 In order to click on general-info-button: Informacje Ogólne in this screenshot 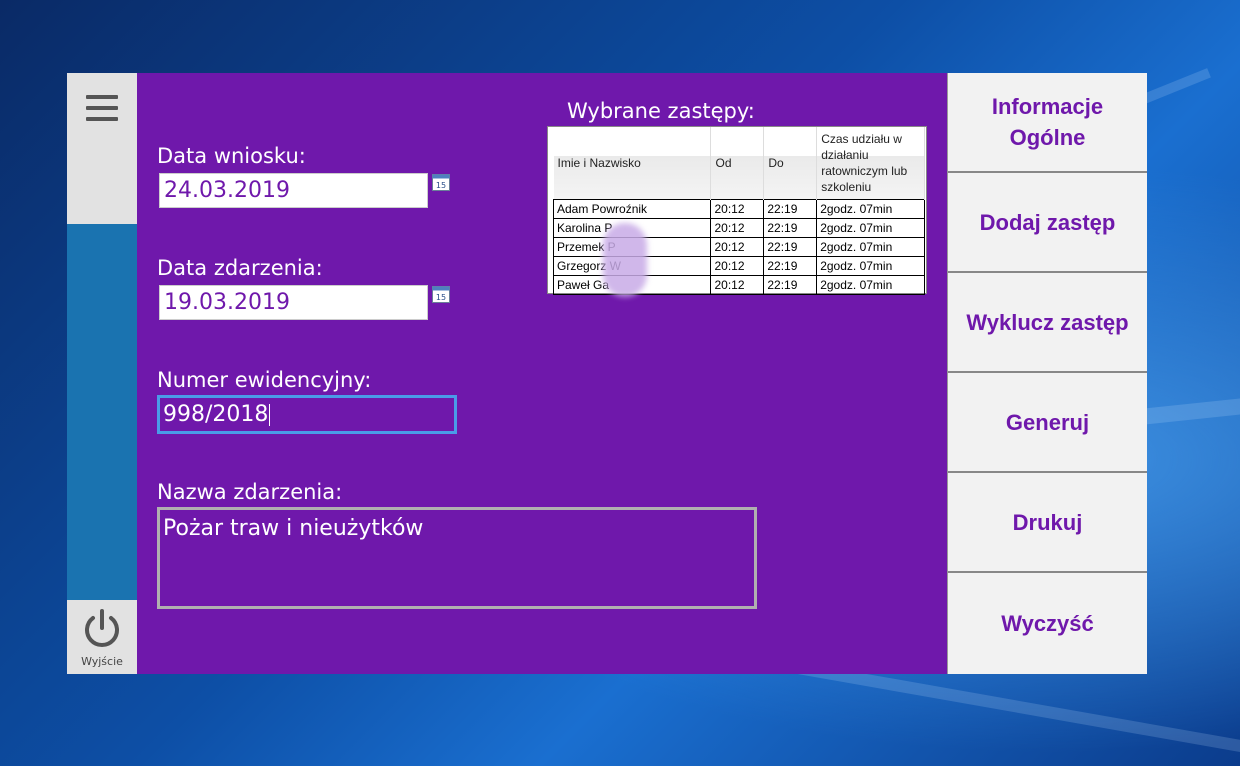, I will do `click(1047, 123)`.